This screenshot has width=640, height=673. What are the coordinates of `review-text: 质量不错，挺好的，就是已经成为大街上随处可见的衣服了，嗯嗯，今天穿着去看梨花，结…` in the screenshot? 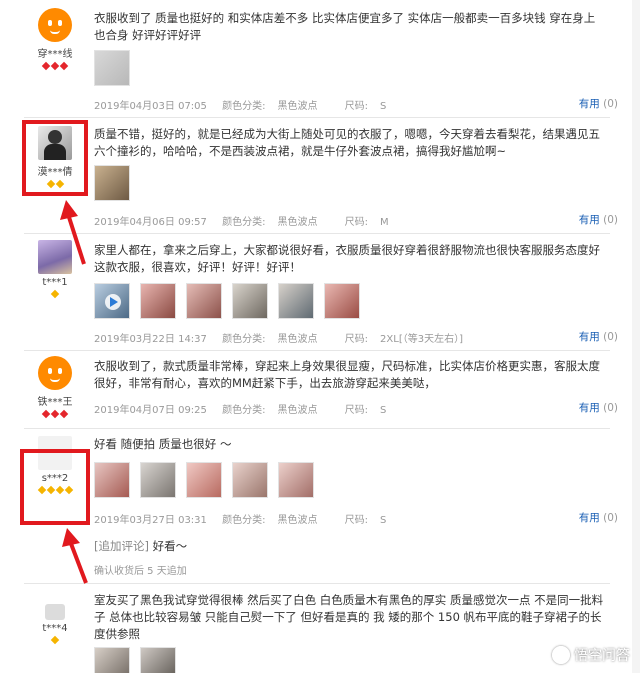 It's located at (347, 142).